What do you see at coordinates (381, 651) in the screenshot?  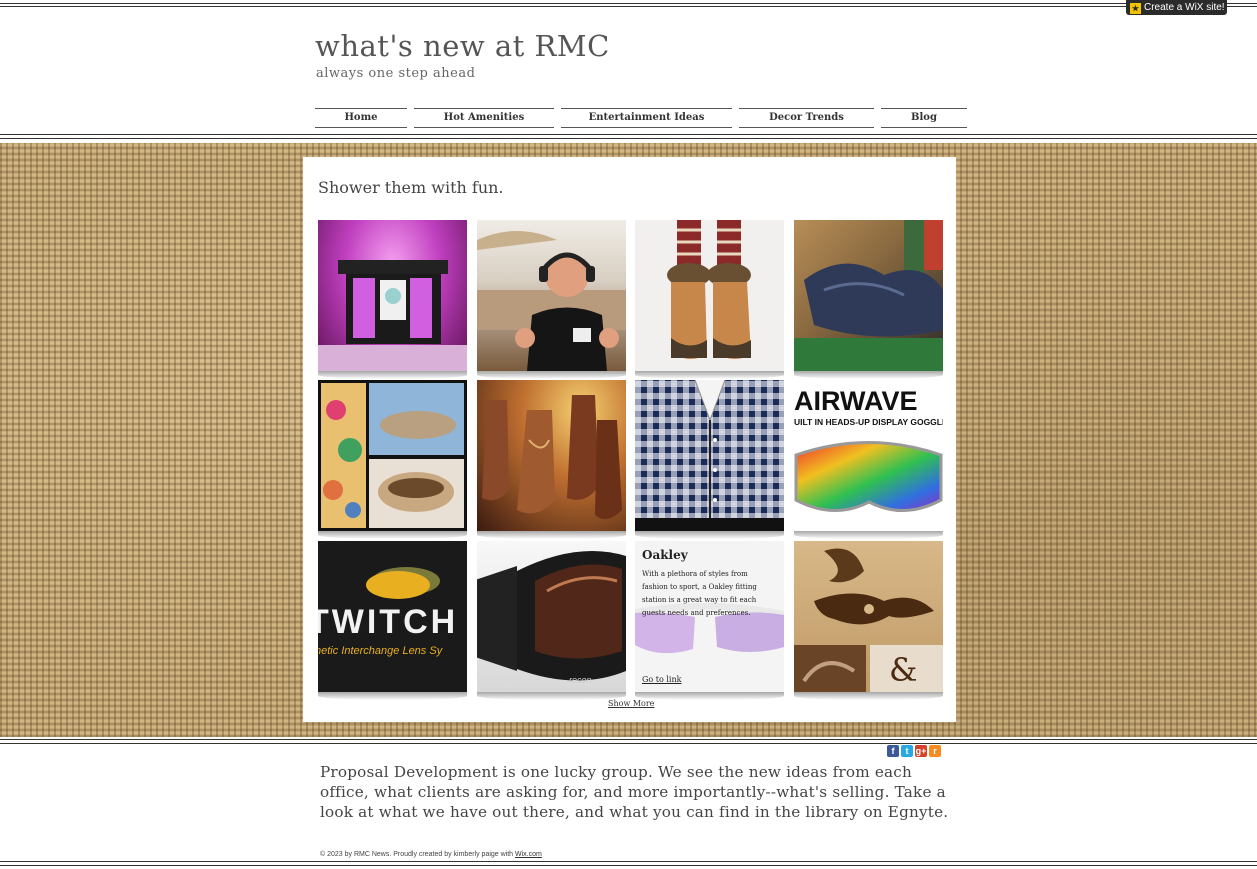 I see `twitch-tagline-text: netic Interchange Lens Sy` at bounding box center [381, 651].